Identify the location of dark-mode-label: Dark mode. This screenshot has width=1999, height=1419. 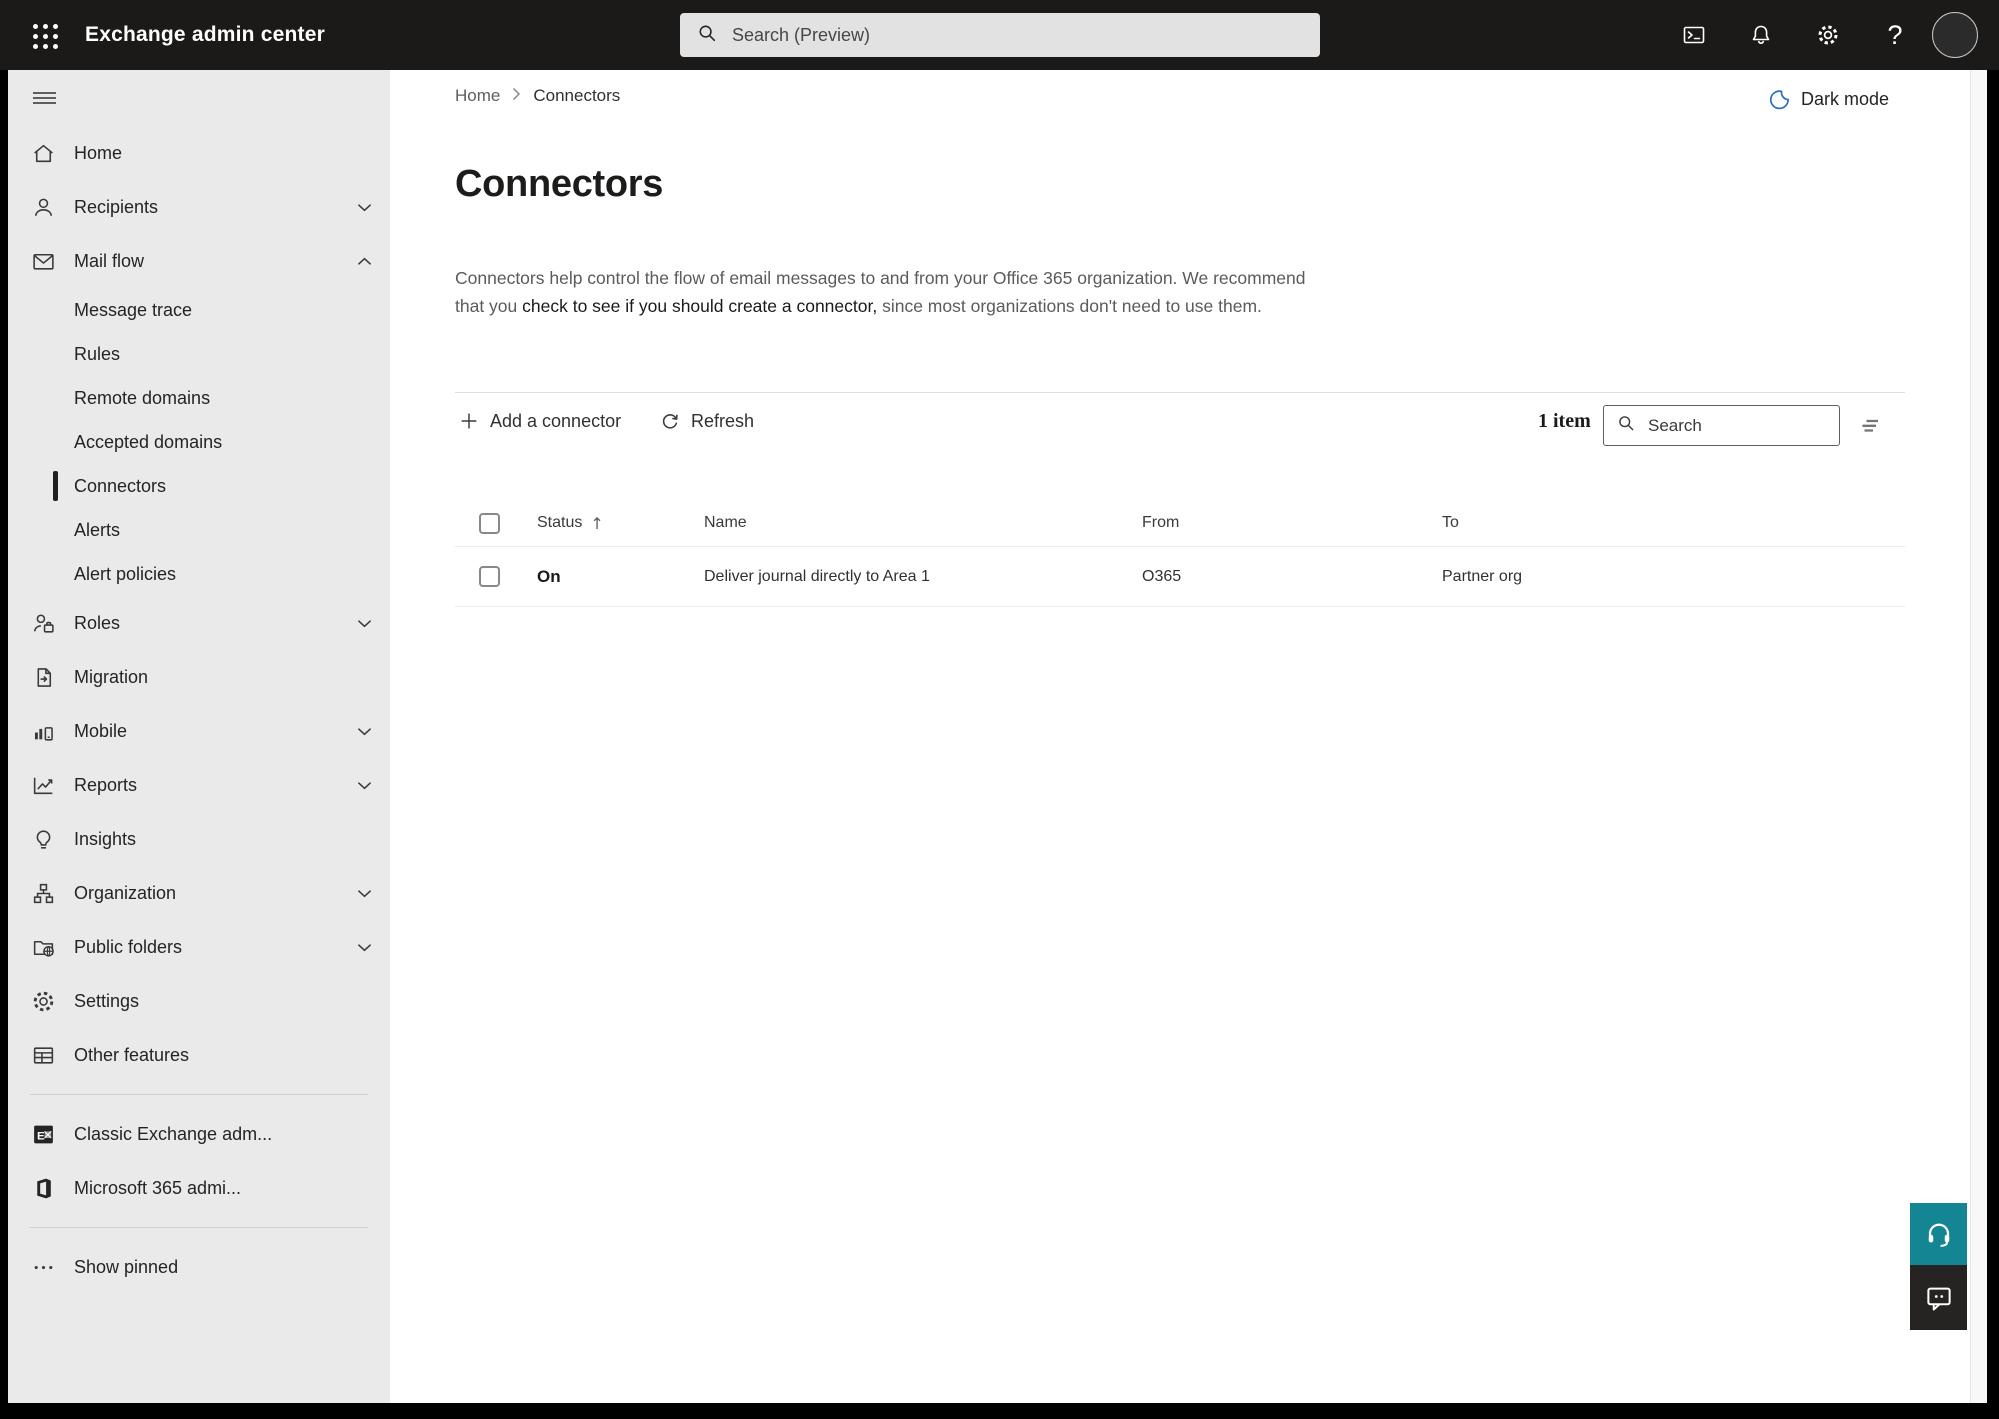
(1844, 99).